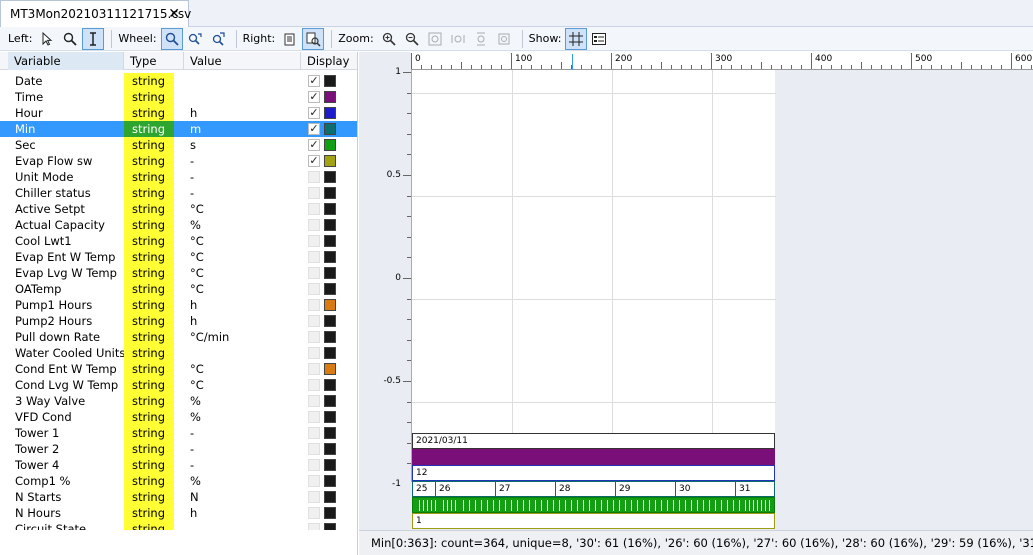  What do you see at coordinates (178, 513) in the screenshot?
I see `variable-row: N Hours string h` at bounding box center [178, 513].